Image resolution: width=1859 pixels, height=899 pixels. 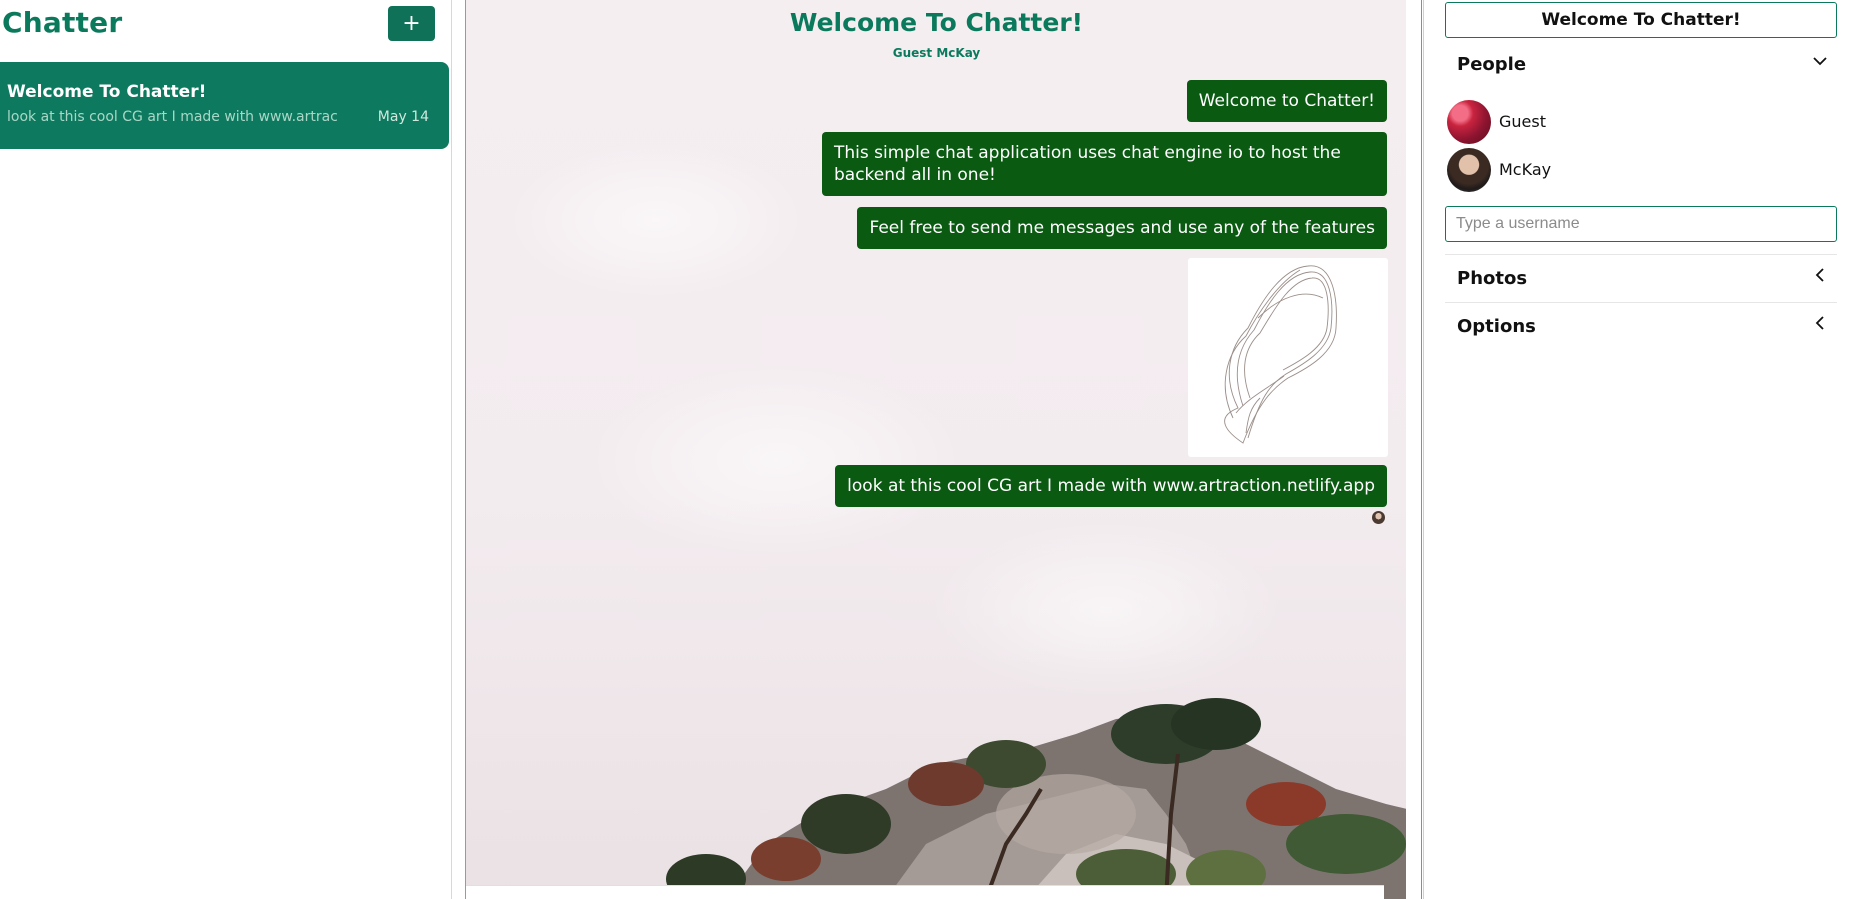 What do you see at coordinates (936, 53) in the screenshot?
I see `chat-participants: Guest McKay` at bounding box center [936, 53].